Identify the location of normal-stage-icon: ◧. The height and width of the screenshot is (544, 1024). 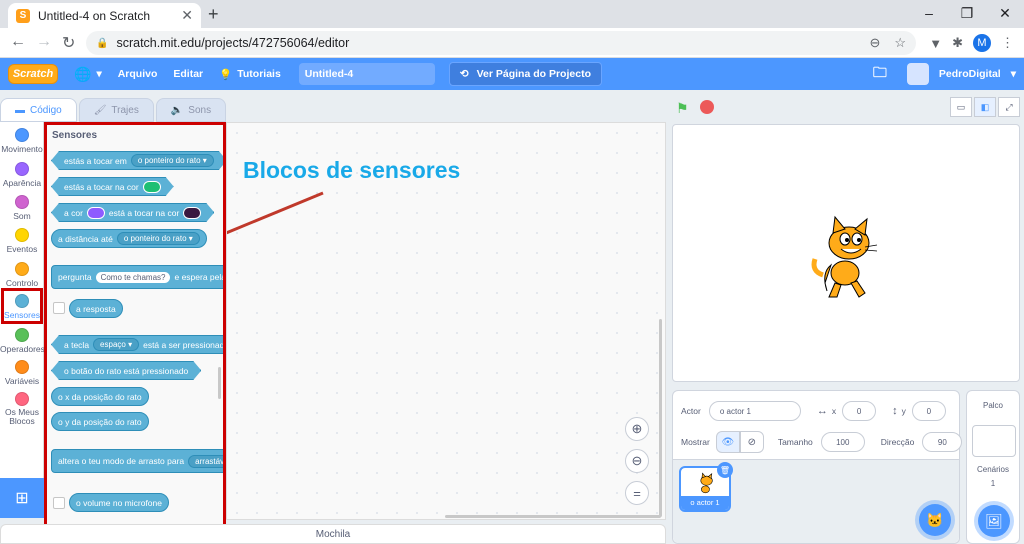
(985, 107).